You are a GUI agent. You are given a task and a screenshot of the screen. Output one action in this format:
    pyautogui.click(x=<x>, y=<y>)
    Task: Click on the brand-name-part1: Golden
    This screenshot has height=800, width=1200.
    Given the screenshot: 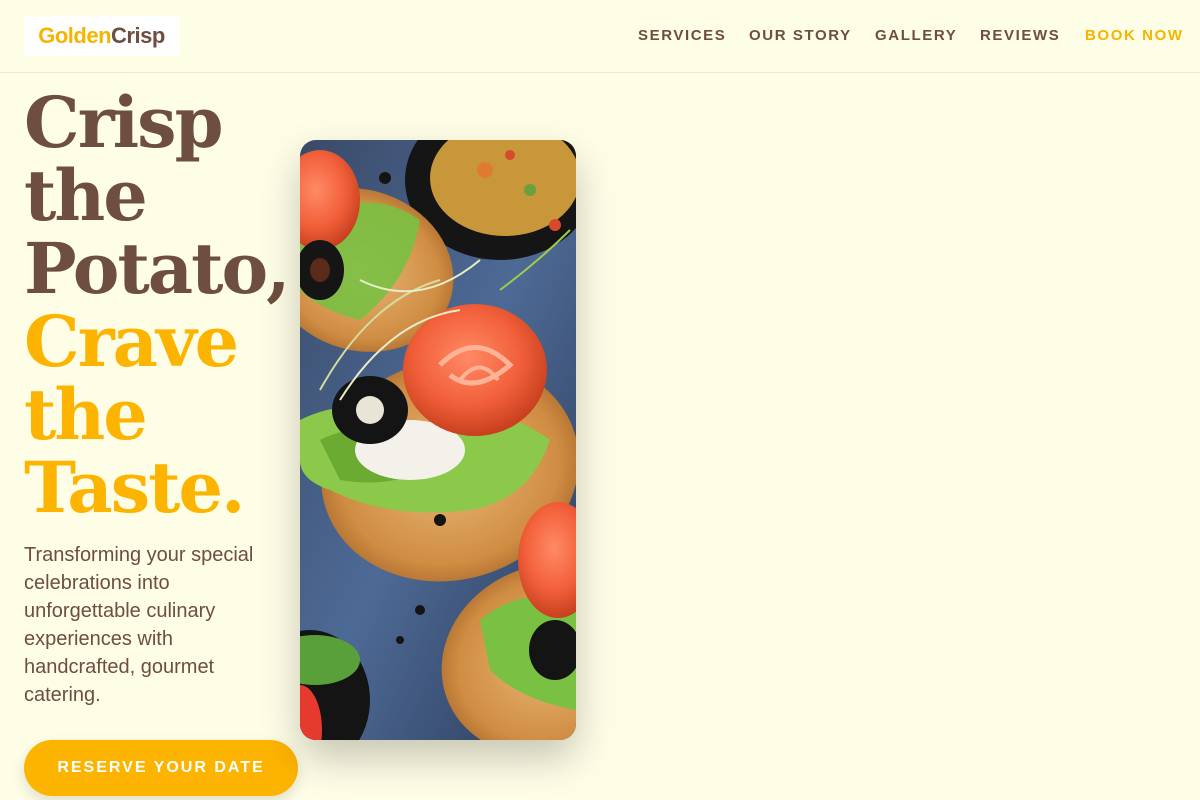 What is the action you would take?
    pyautogui.click(x=75, y=35)
    